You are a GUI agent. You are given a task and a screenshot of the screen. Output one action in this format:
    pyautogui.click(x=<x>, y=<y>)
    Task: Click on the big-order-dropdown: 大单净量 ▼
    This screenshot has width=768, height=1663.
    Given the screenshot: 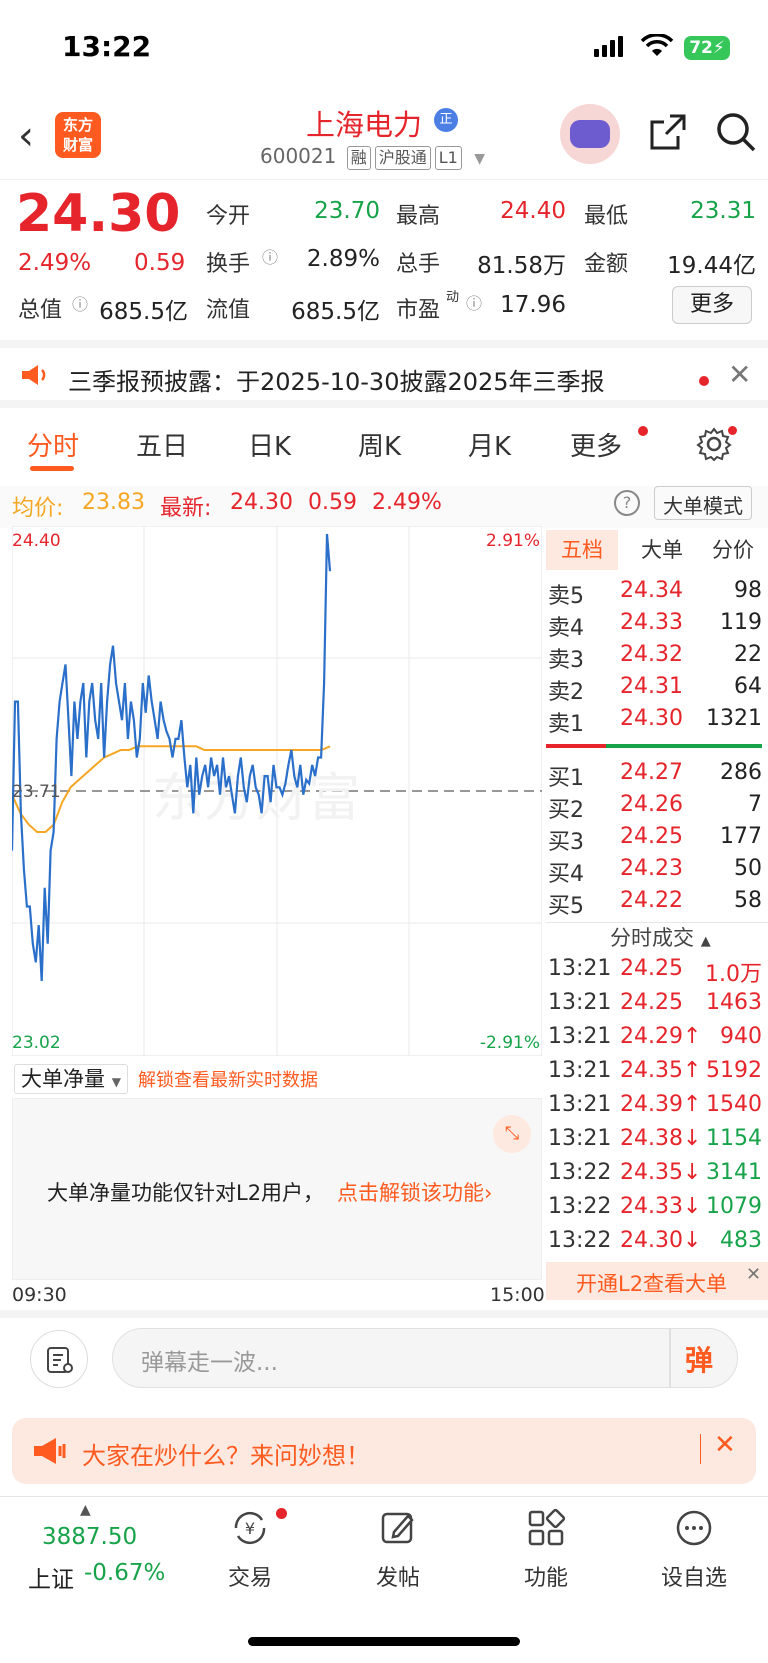 What is the action you would take?
    pyautogui.click(x=71, y=1079)
    